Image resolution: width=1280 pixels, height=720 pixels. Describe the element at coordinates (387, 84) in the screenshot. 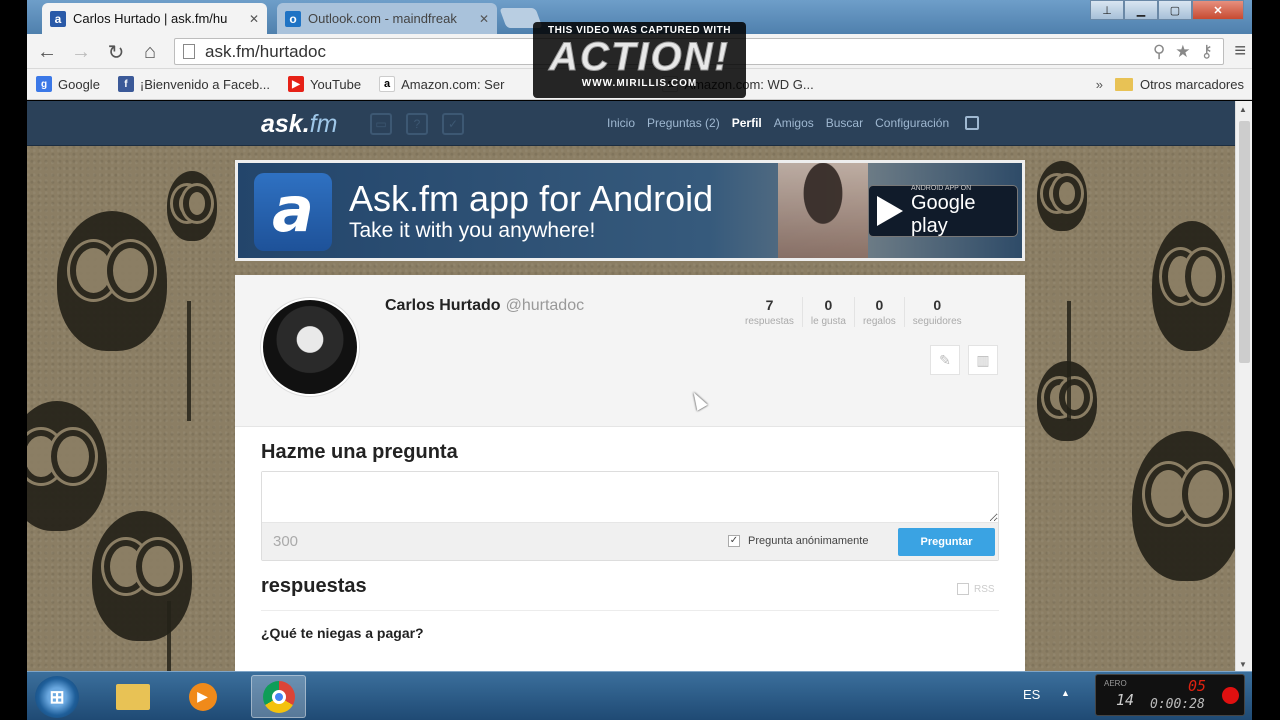

I see `amazon-icon: a` at that location.